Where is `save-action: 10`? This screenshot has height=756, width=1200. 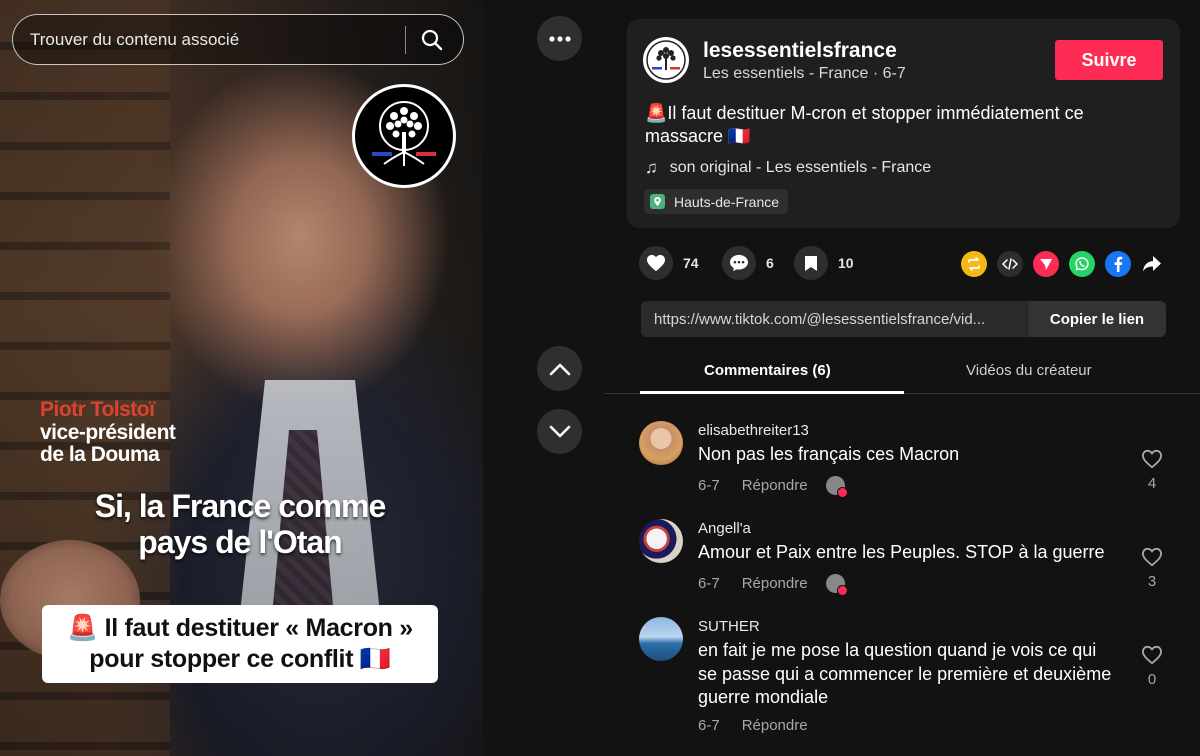
save-action: 10 is located at coordinates (824, 263).